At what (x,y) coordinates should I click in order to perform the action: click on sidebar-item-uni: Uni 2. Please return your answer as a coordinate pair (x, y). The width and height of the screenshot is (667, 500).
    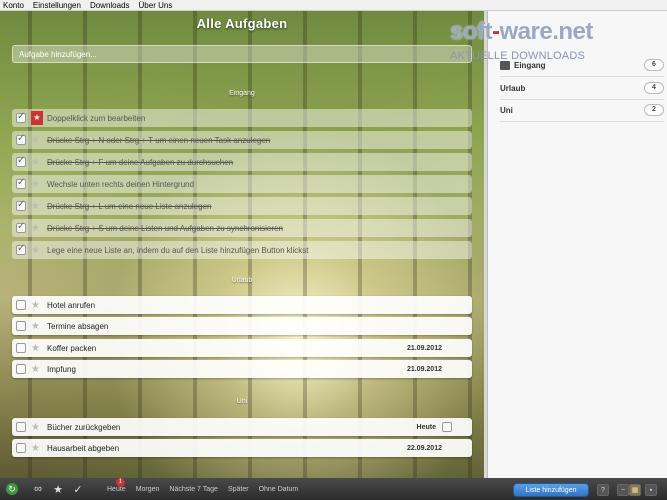
    Looking at the image, I should click on (582, 110).